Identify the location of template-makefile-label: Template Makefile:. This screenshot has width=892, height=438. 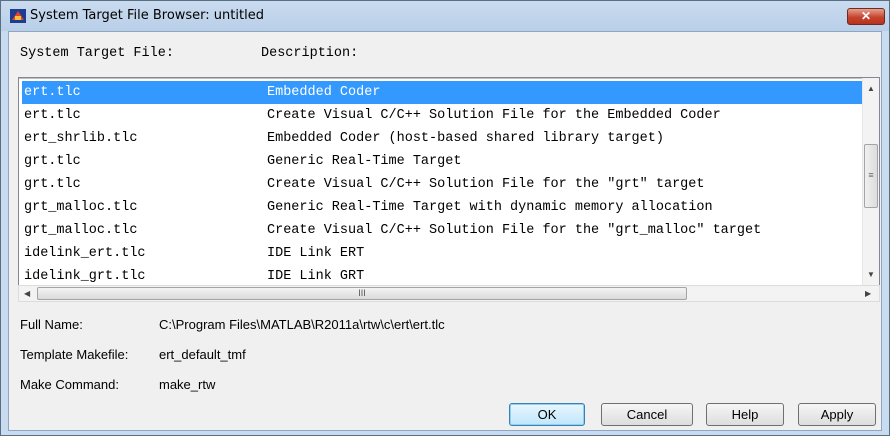
(74, 354).